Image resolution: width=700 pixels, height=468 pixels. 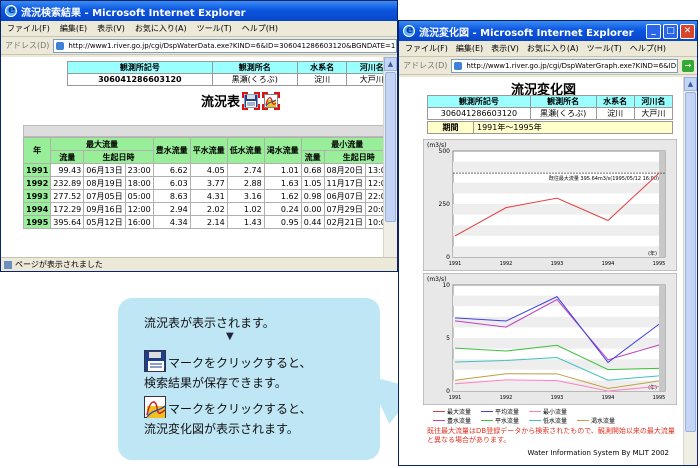 What do you see at coordinates (688, 65) in the screenshot?
I see `go-arrow-icon: →` at bounding box center [688, 65].